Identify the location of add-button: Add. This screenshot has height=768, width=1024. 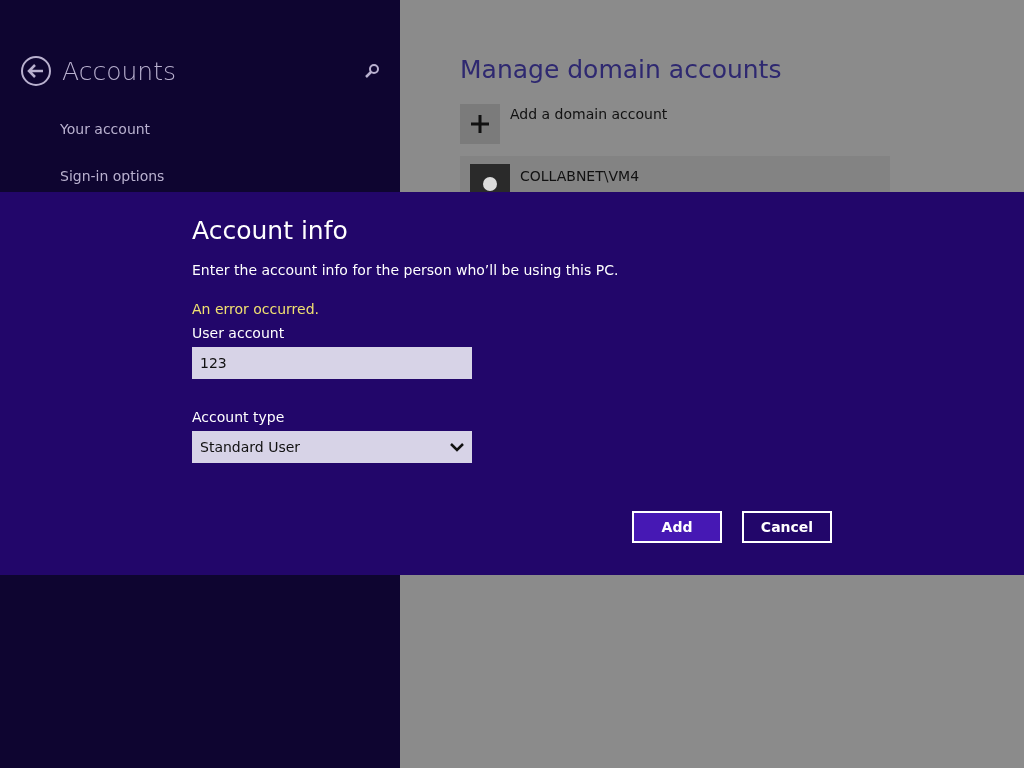
(677, 527).